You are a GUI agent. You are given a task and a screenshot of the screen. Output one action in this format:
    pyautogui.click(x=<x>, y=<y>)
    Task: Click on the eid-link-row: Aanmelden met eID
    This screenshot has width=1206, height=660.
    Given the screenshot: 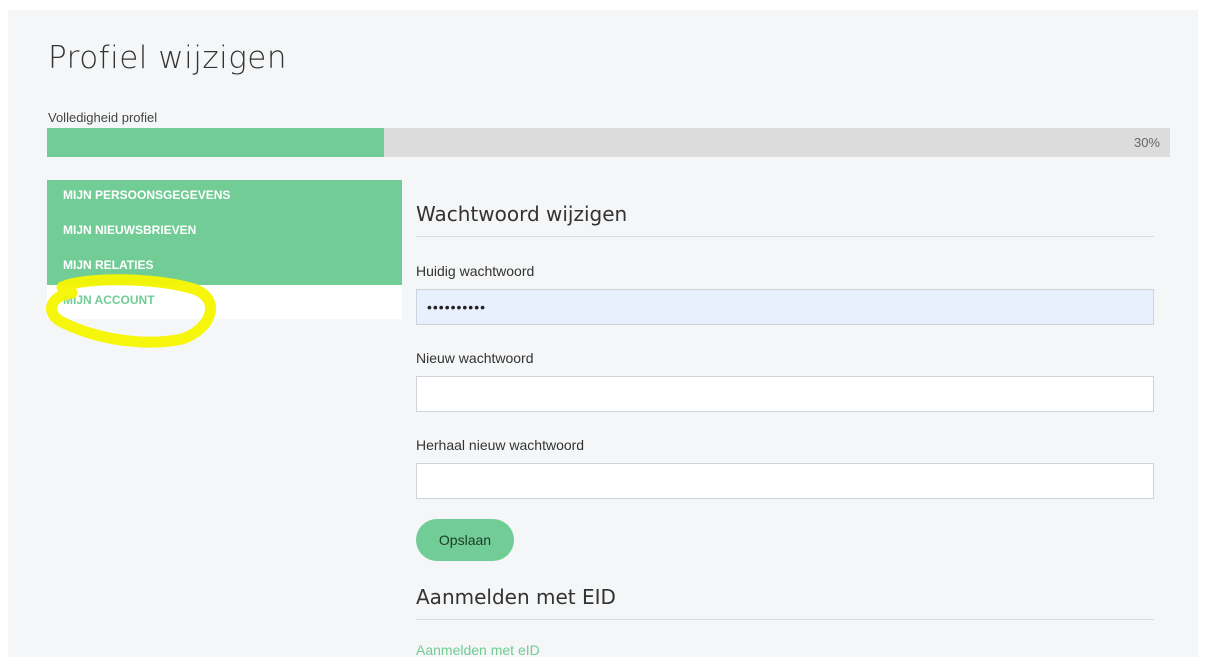 What is the action you would take?
    pyautogui.click(x=785, y=651)
    